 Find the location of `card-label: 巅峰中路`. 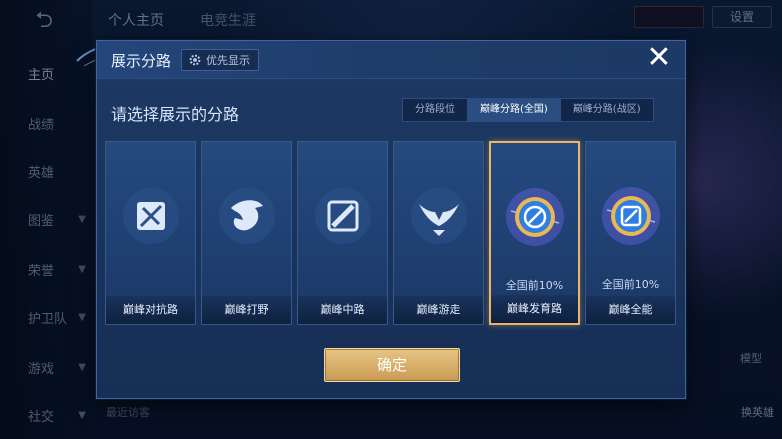

card-label: 巅峰中路 is located at coordinates (342, 310).